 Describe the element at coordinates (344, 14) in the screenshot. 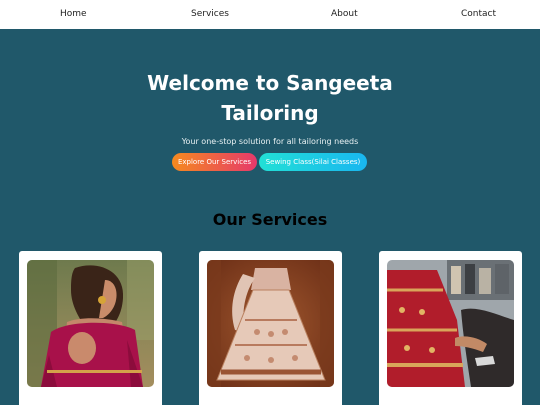

I see `nav-about-link: About` at that location.